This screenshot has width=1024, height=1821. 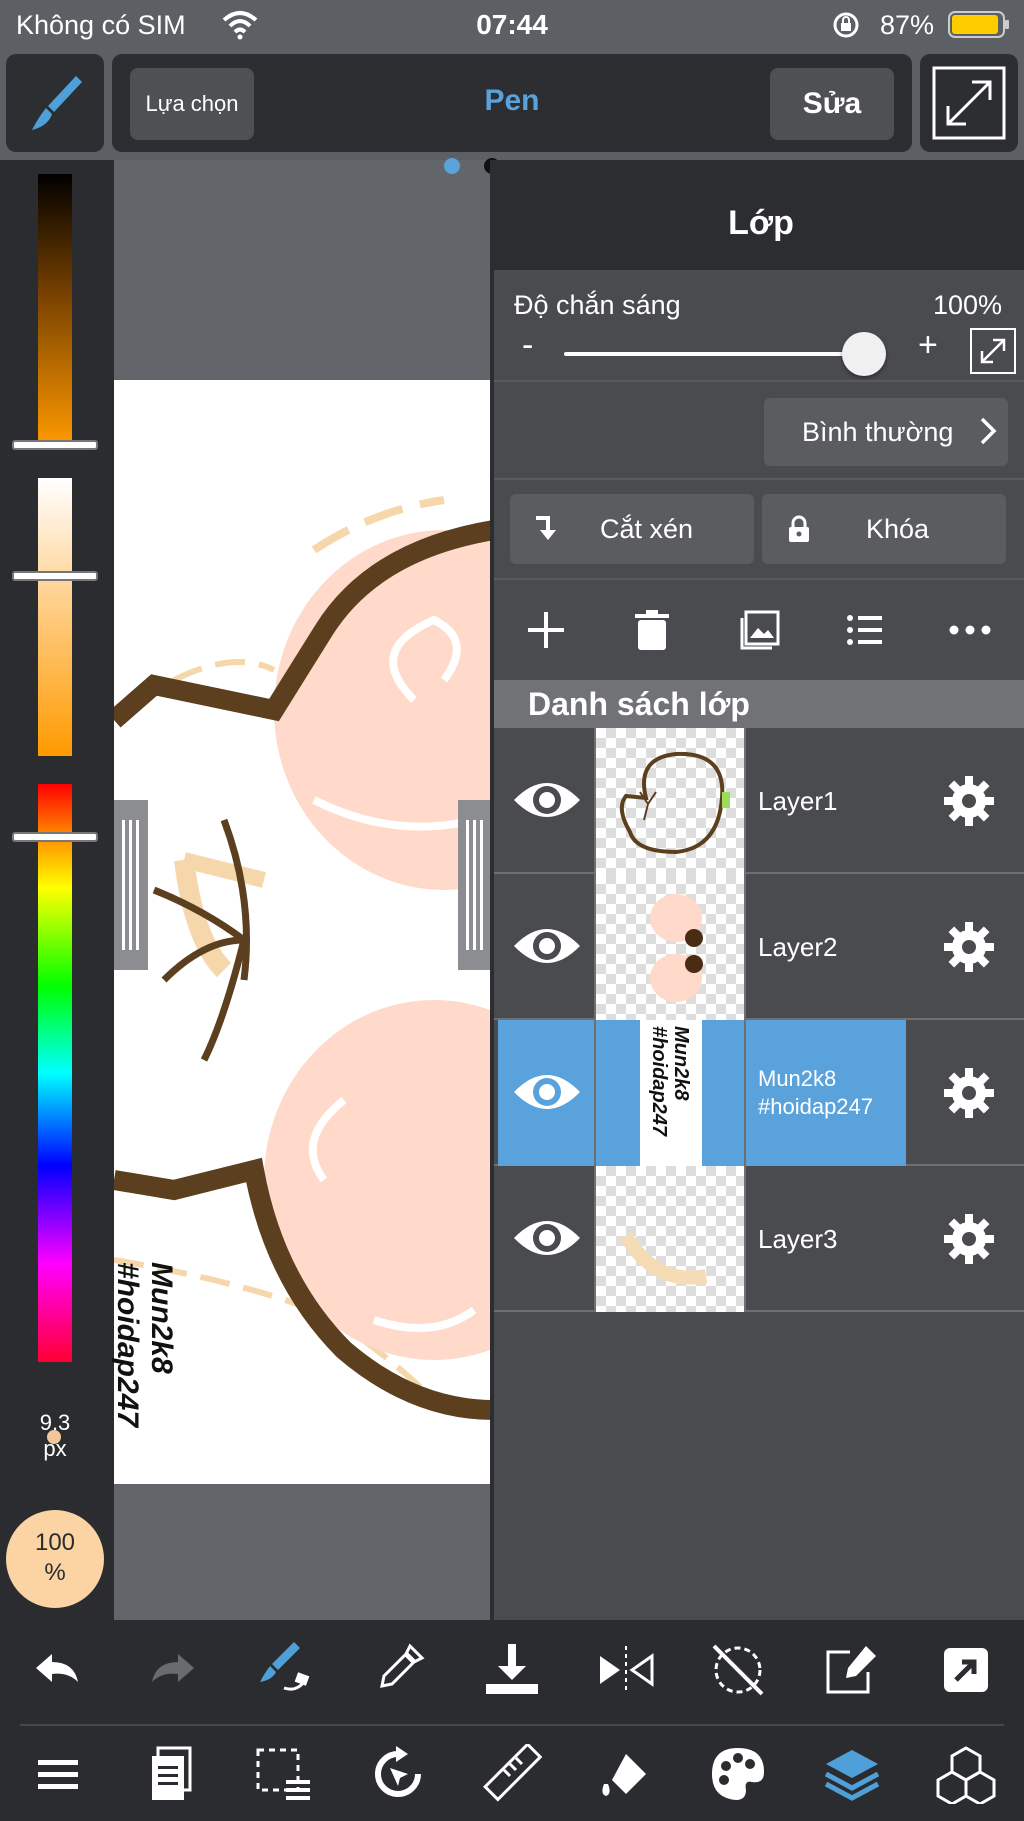 I want to click on layer-name: Layer1, so click(x=798, y=800).